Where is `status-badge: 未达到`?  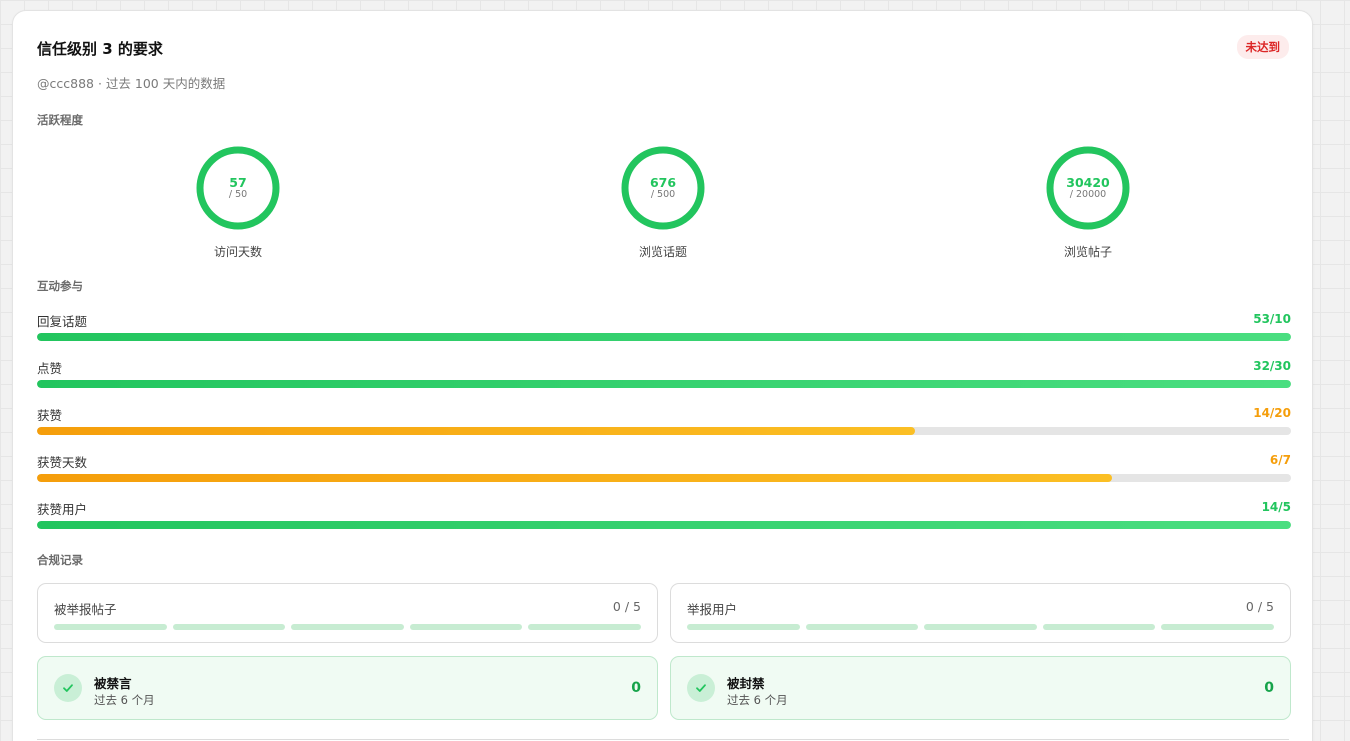
status-badge: 未达到 is located at coordinates (1262, 47).